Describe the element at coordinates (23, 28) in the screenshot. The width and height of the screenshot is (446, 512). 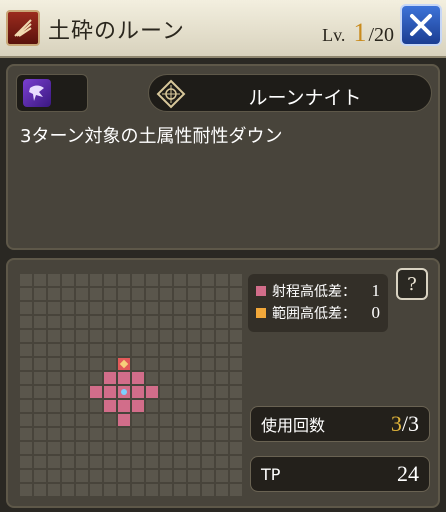
I see `skill-category-icon` at that location.